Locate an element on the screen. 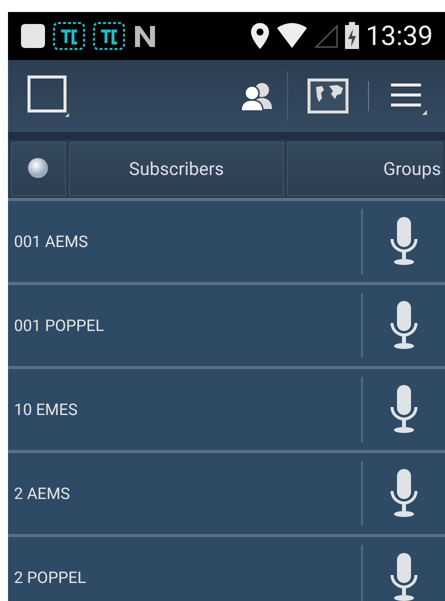 The height and width of the screenshot is (601, 445). wifi-icon is located at coordinates (292, 36).